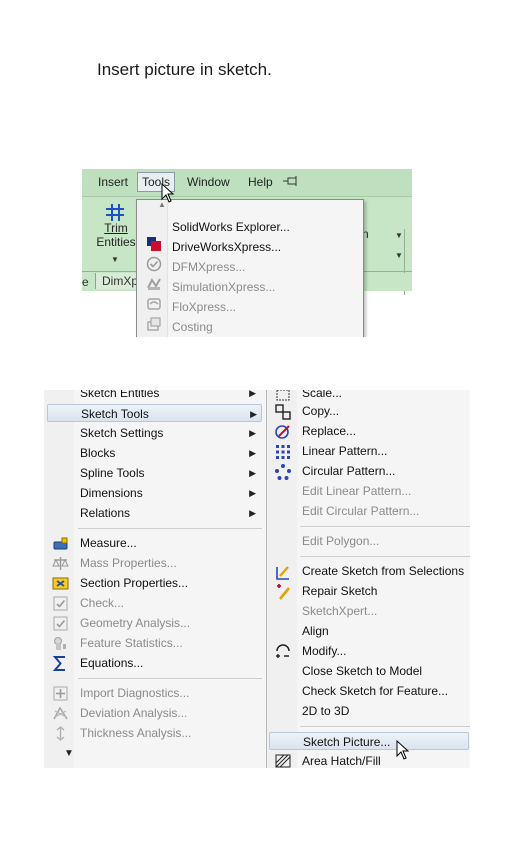  Describe the element at coordinates (154, 244) in the screenshot. I see `driveworks-icon` at that location.